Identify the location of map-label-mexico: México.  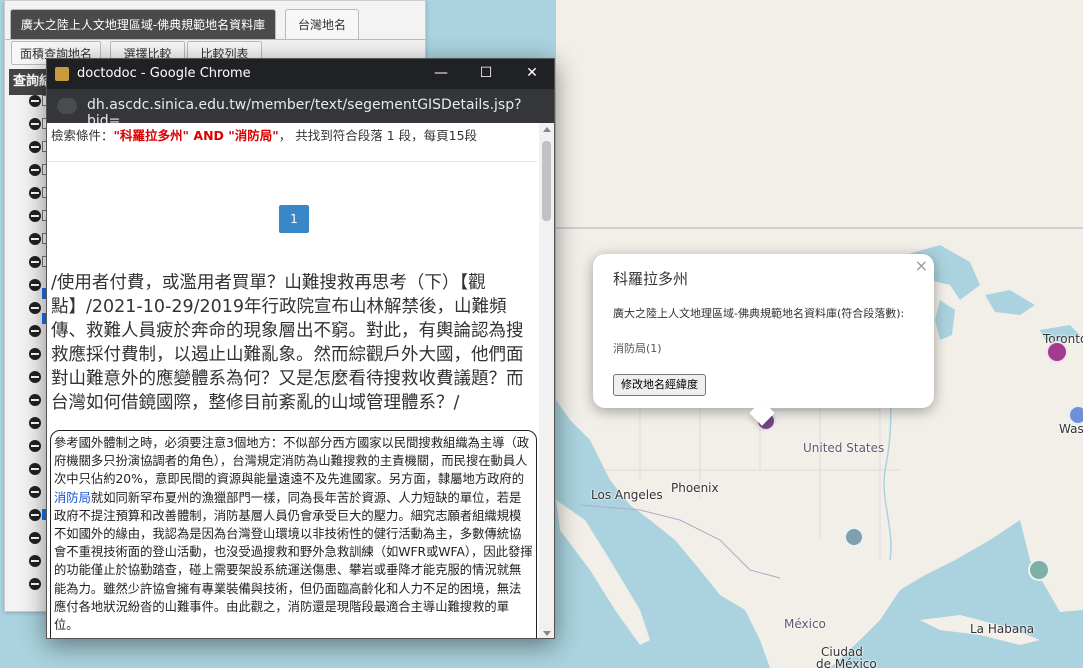
(805, 624).